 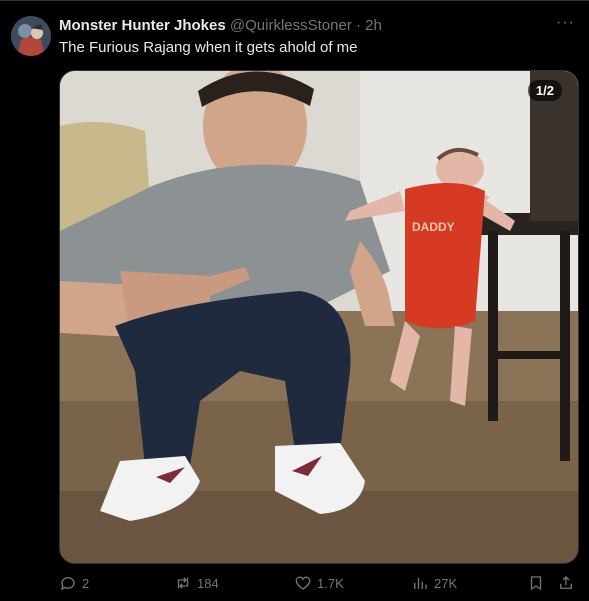 What do you see at coordinates (183, 583) in the screenshot?
I see `retweet-icon` at bounding box center [183, 583].